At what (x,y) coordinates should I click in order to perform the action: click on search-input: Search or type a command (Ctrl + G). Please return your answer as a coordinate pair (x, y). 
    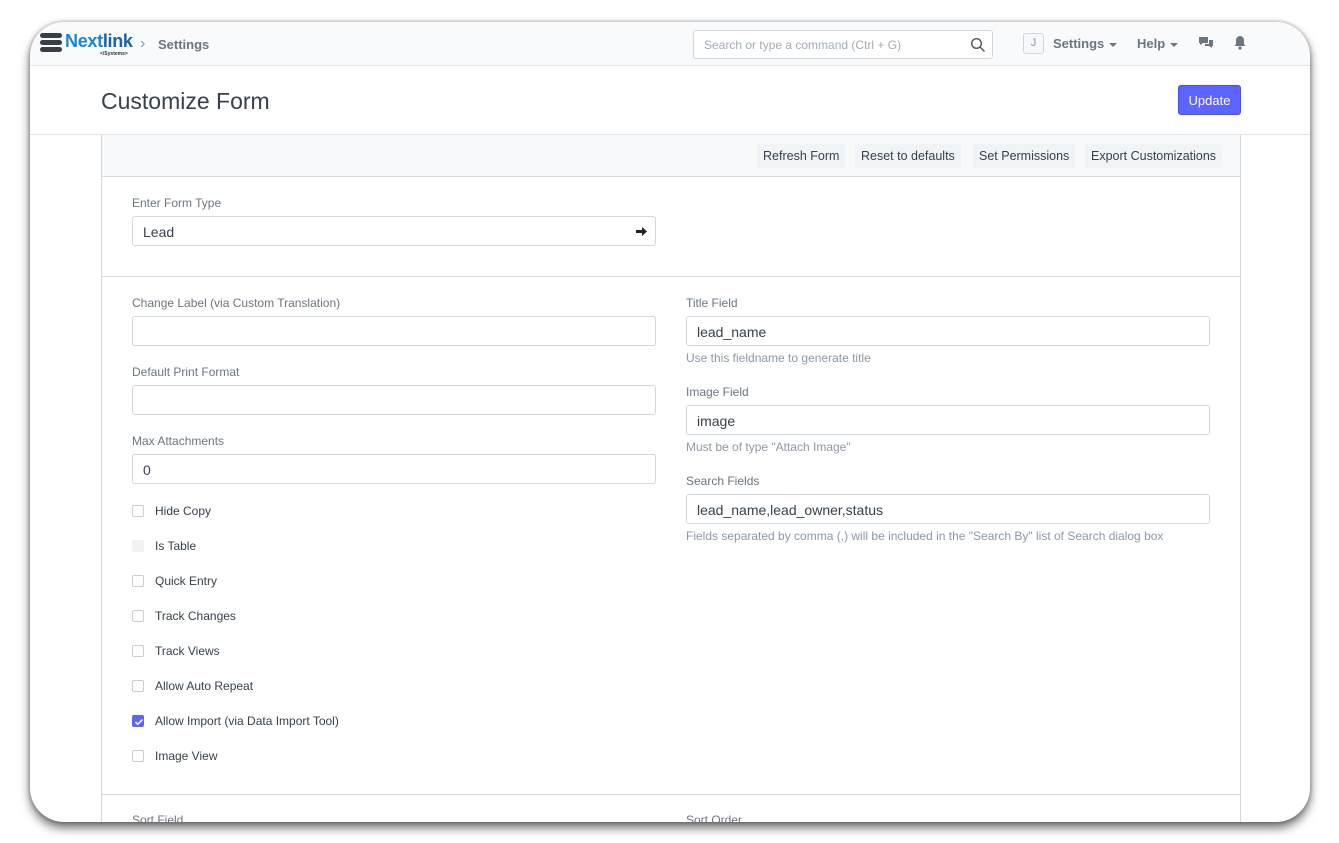
    Looking at the image, I should click on (843, 44).